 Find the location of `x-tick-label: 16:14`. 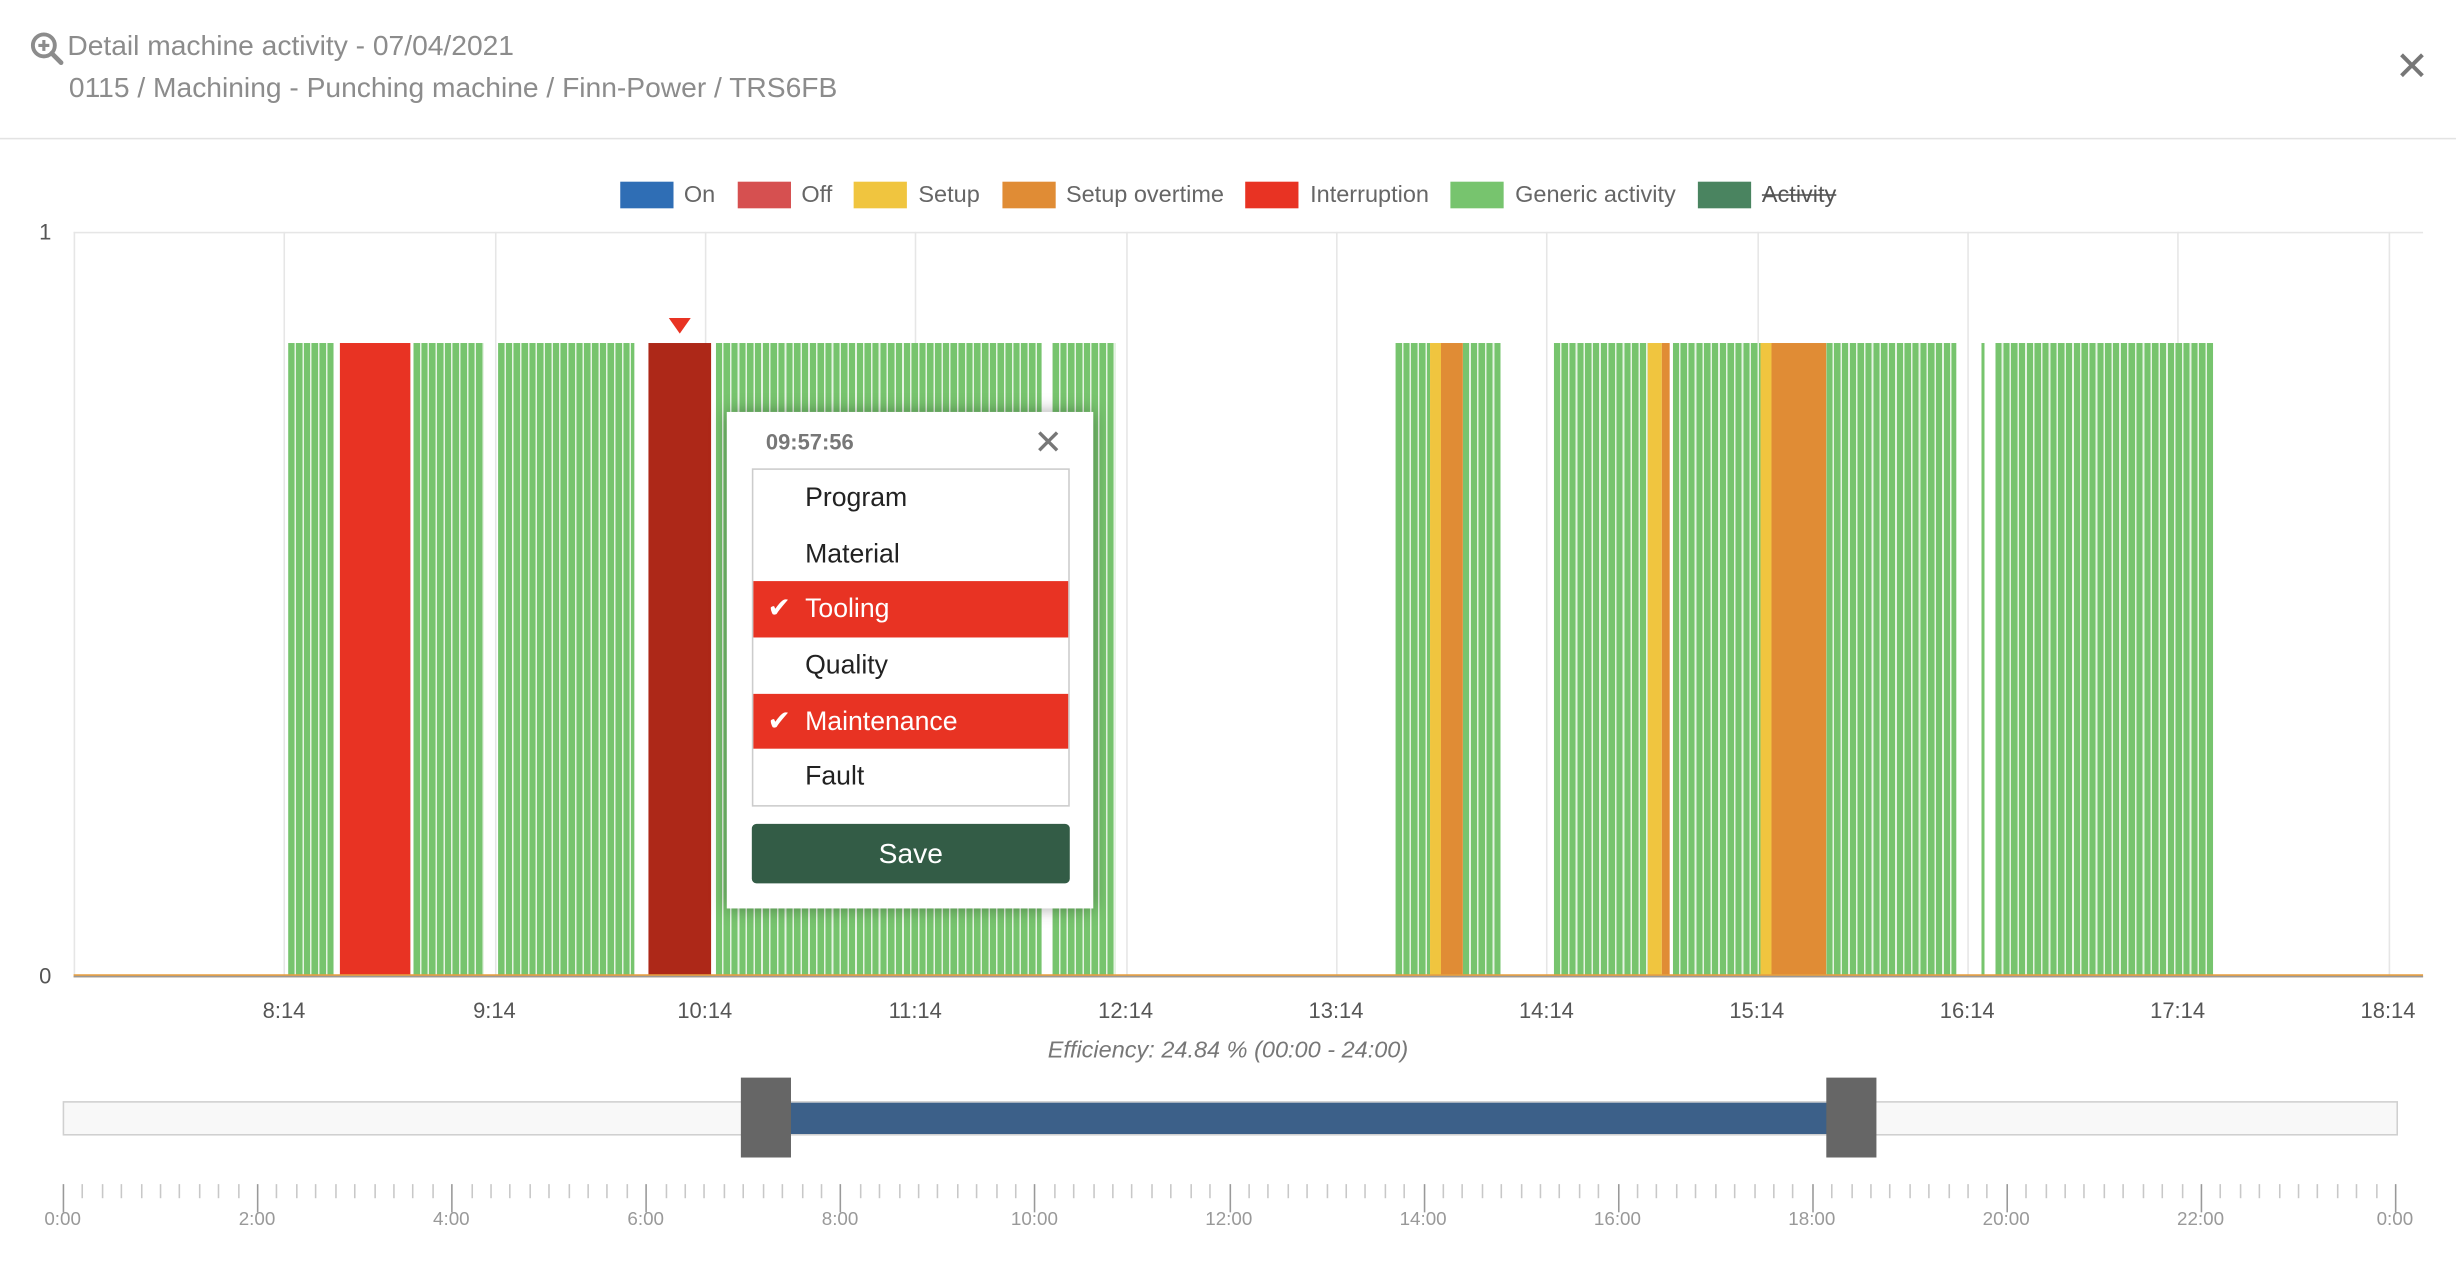

x-tick-label: 16:14 is located at coordinates (1967, 1010).